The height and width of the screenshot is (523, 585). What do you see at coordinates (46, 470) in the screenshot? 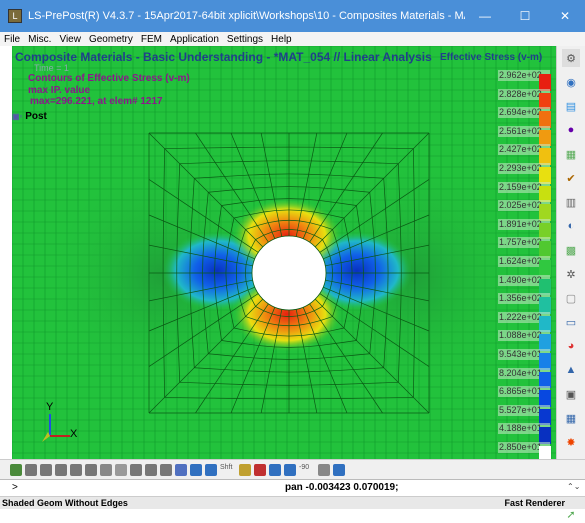
I see `shaded-icon` at bounding box center [46, 470].